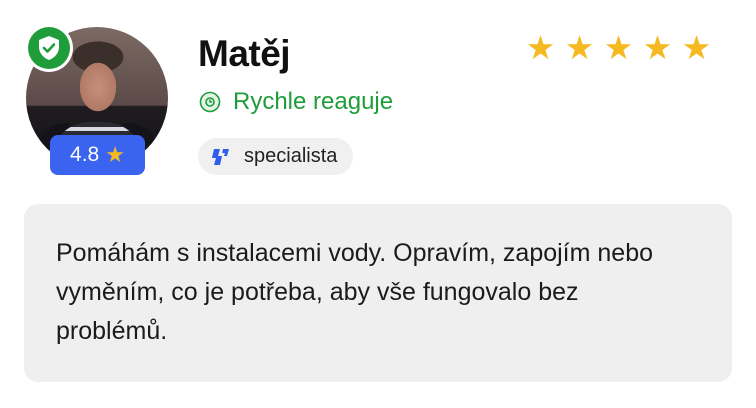 Image resolution: width=756 pixels, height=408 pixels. What do you see at coordinates (313, 101) in the screenshot?
I see `response-label: Rychle reaguje` at bounding box center [313, 101].